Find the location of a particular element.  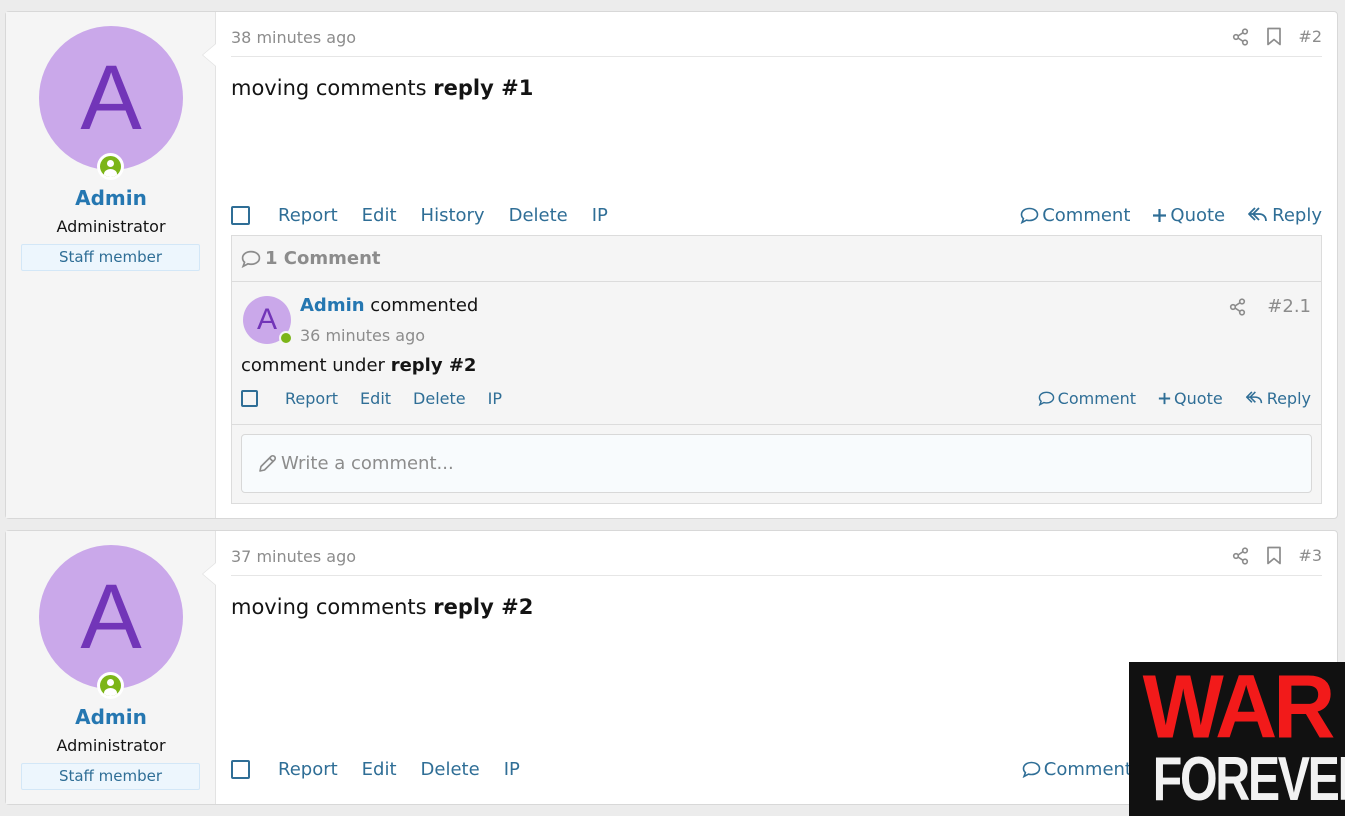

comment-body: comment under reply #2 is located at coordinates (358, 365).